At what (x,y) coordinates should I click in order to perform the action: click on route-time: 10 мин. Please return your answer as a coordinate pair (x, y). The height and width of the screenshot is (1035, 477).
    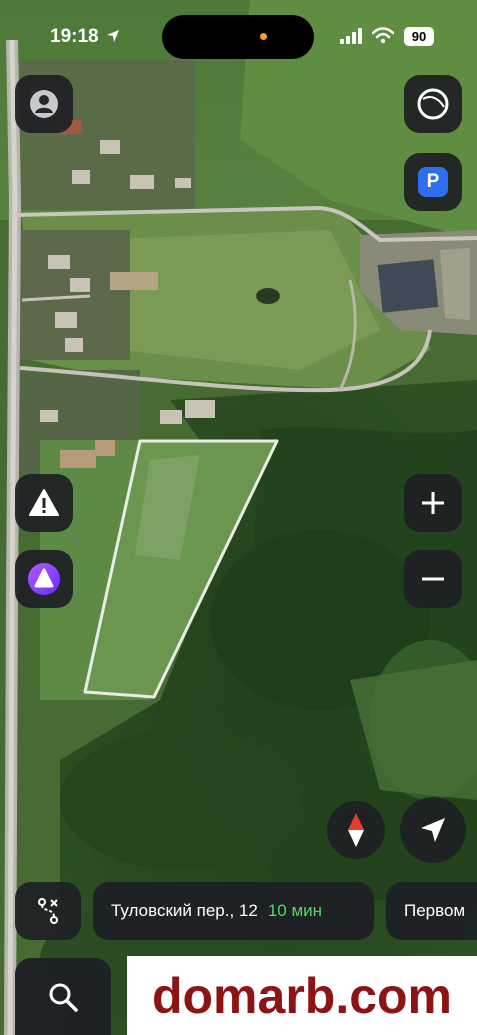
    Looking at the image, I should click on (295, 910).